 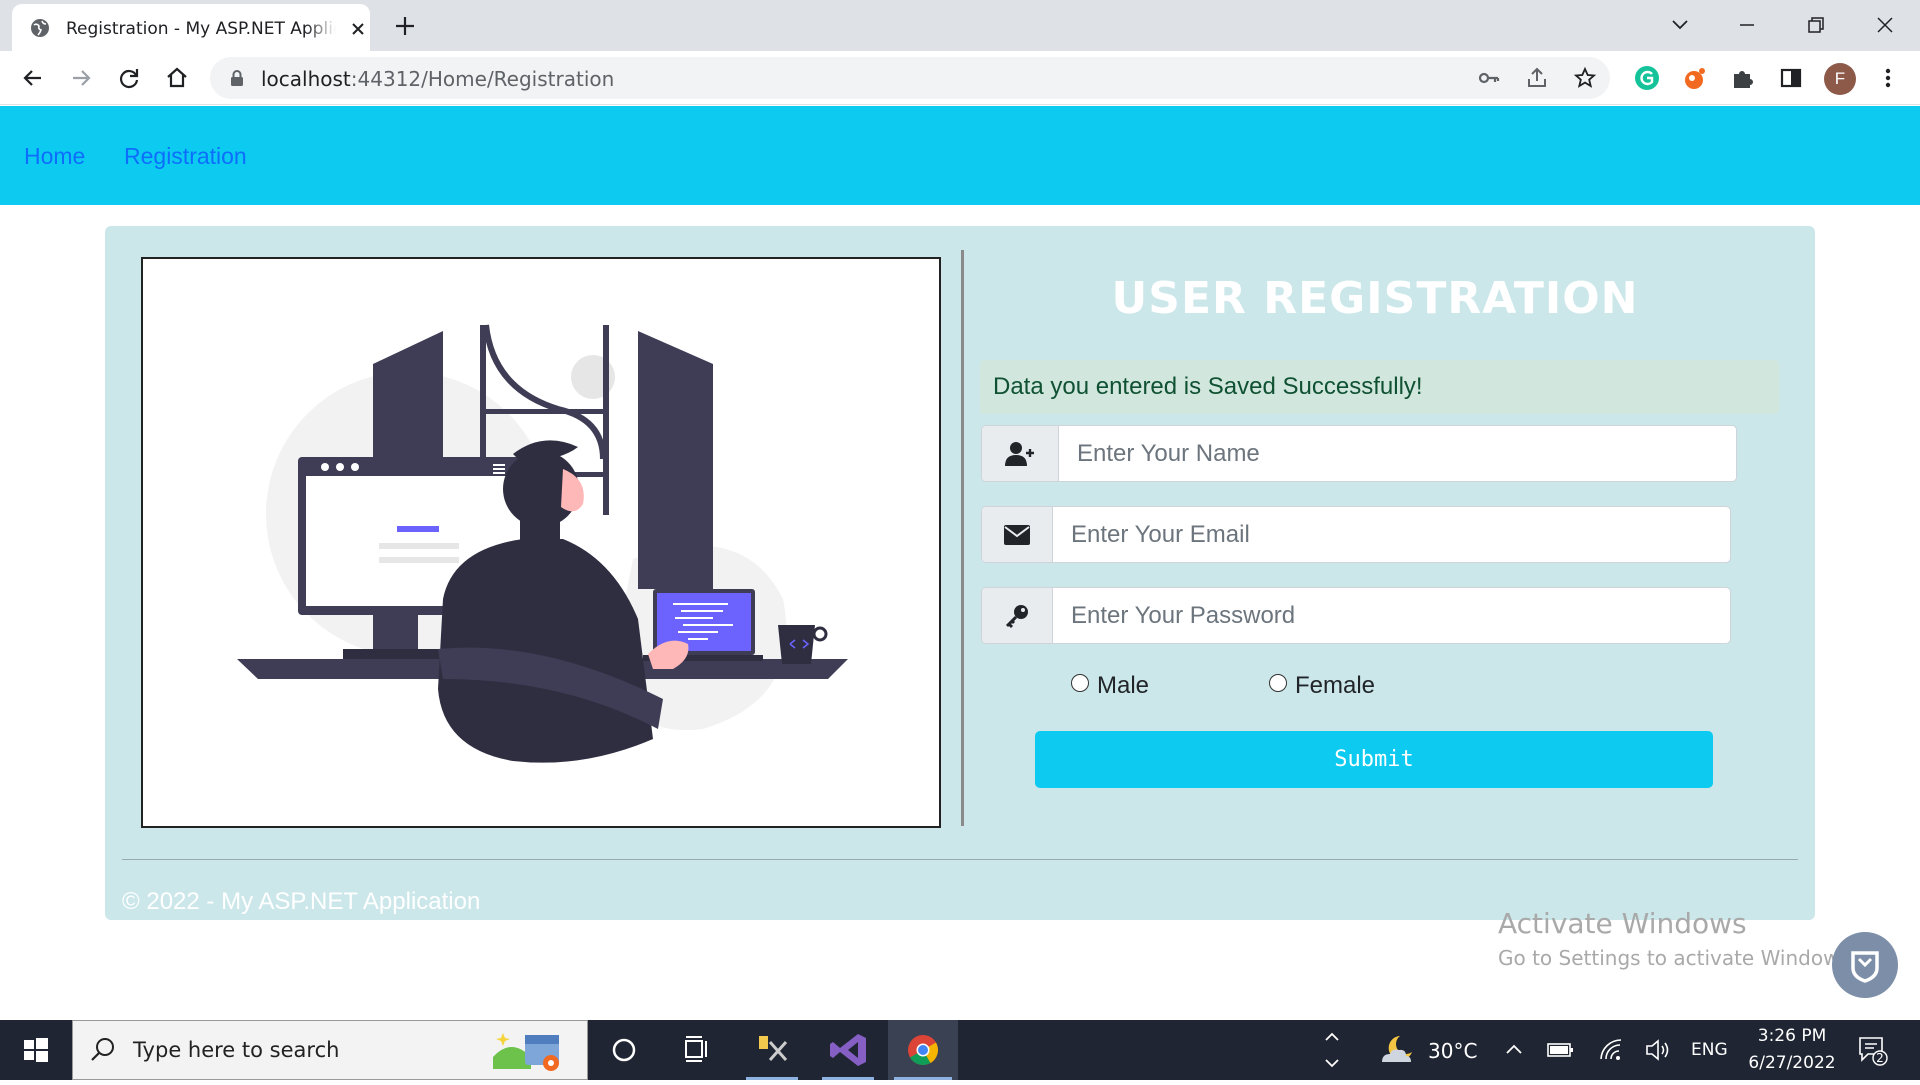 I want to click on vertical-divider, so click(x=962, y=538).